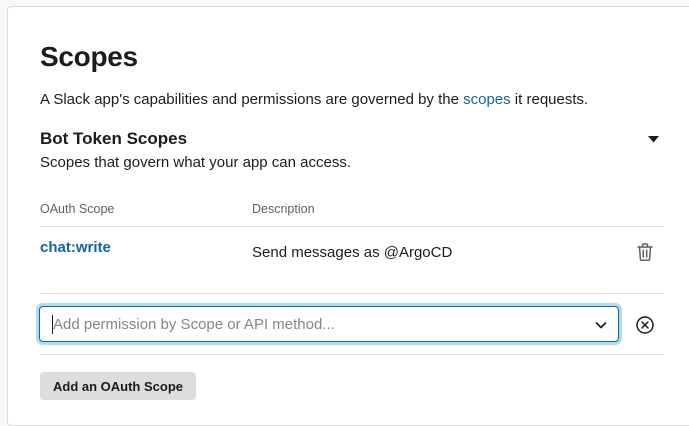 This screenshot has width=689, height=426. Describe the element at coordinates (52, 324) in the screenshot. I see `text-cursor` at that location.